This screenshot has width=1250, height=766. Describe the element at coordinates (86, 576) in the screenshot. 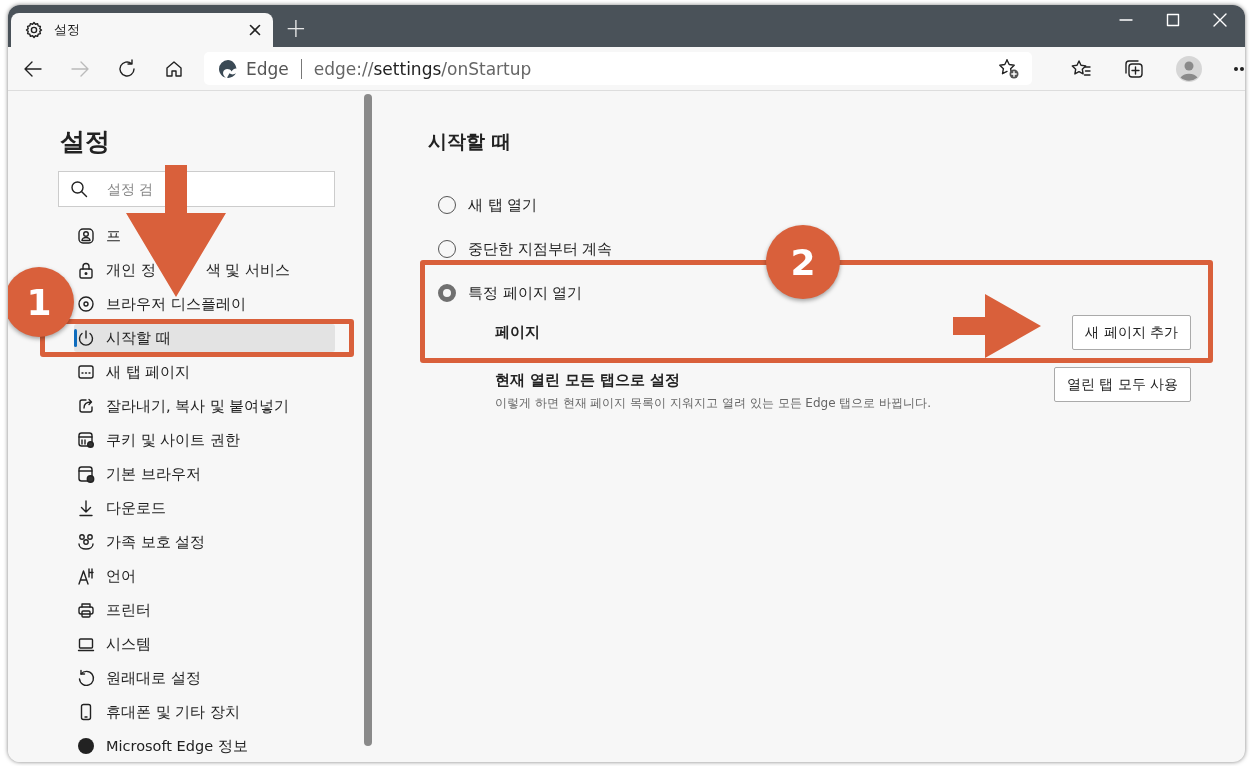

I see `language-icon` at that location.